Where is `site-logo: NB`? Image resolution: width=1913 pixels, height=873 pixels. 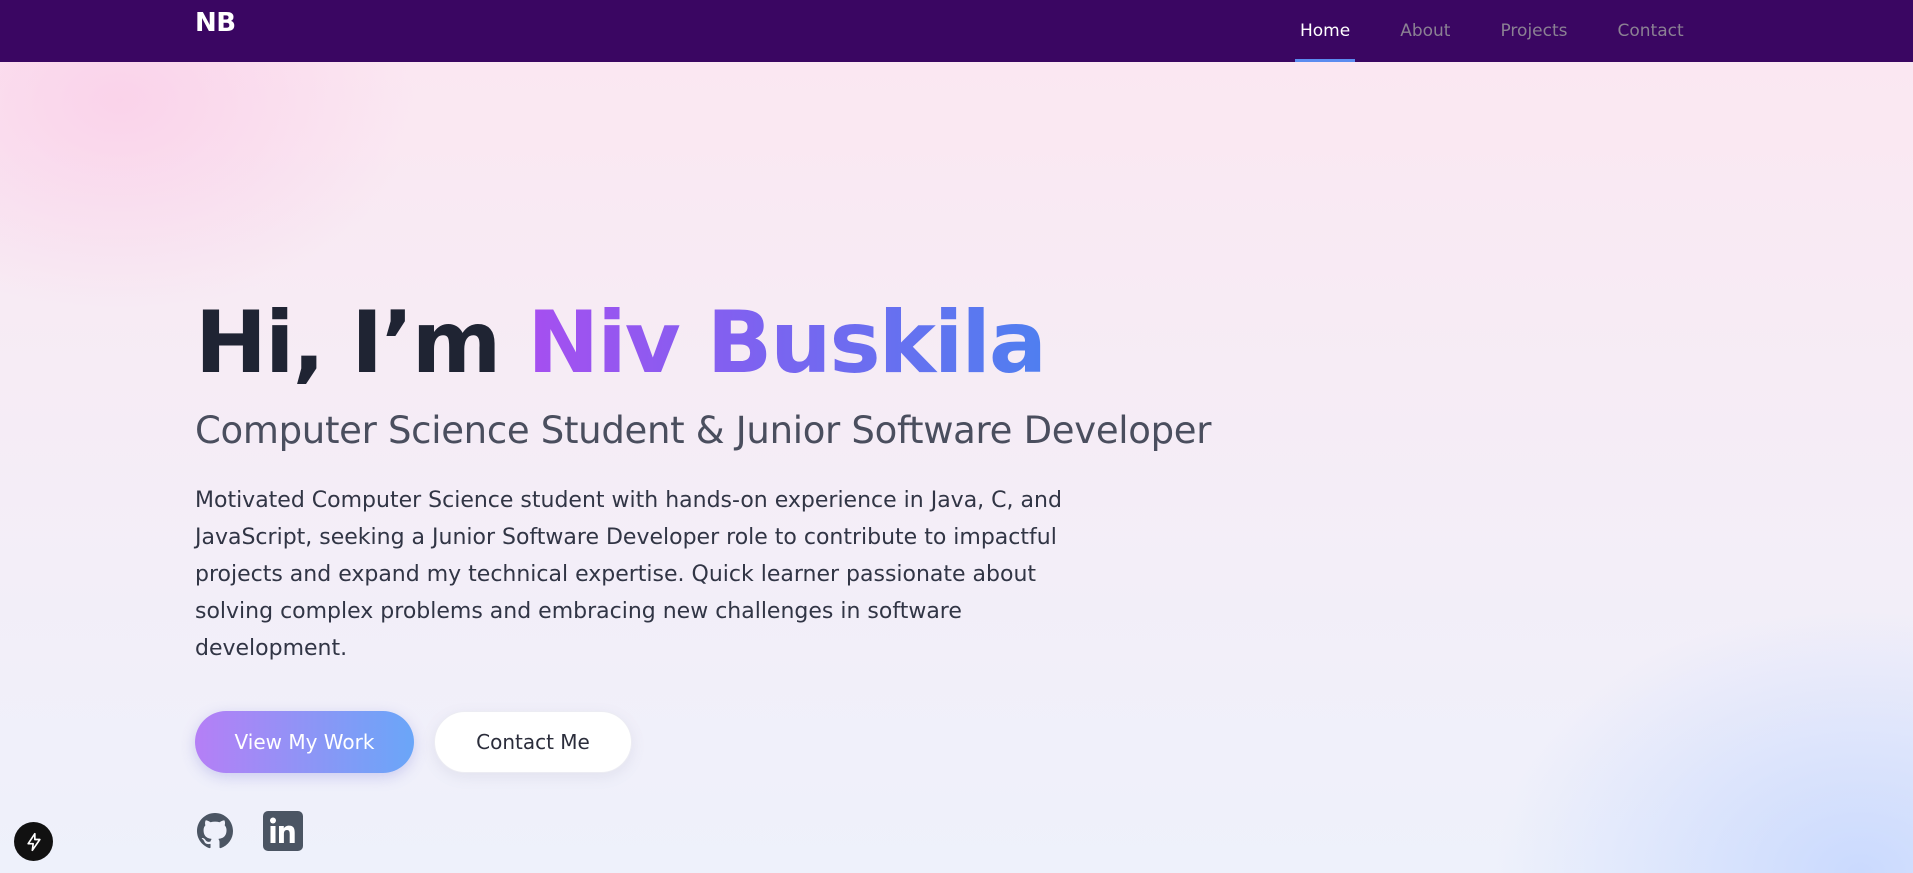 site-logo: NB is located at coordinates (215, 23).